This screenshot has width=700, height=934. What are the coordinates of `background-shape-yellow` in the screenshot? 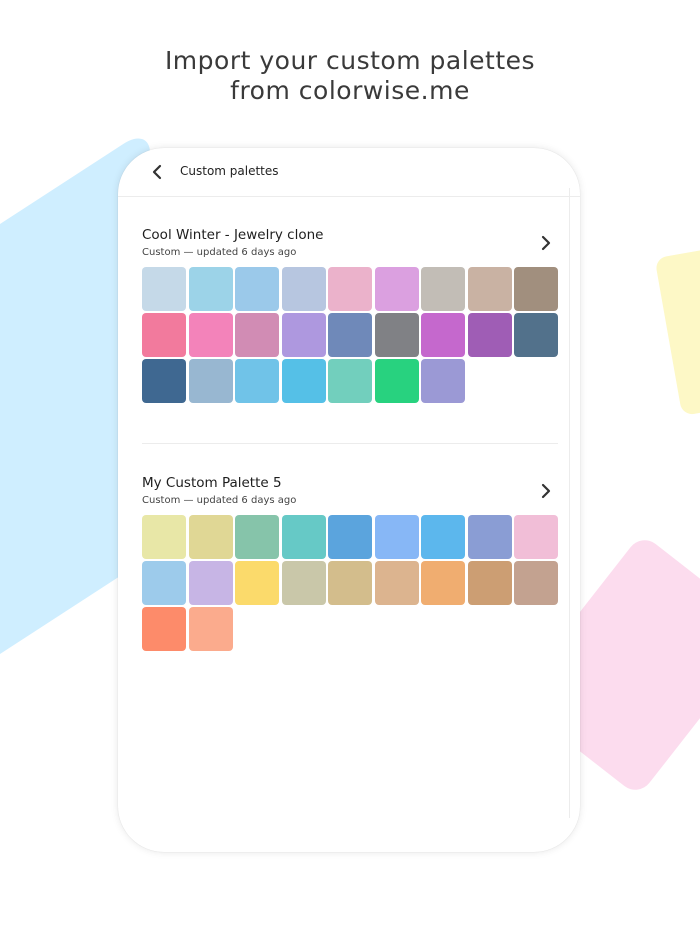 It's located at (677, 332).